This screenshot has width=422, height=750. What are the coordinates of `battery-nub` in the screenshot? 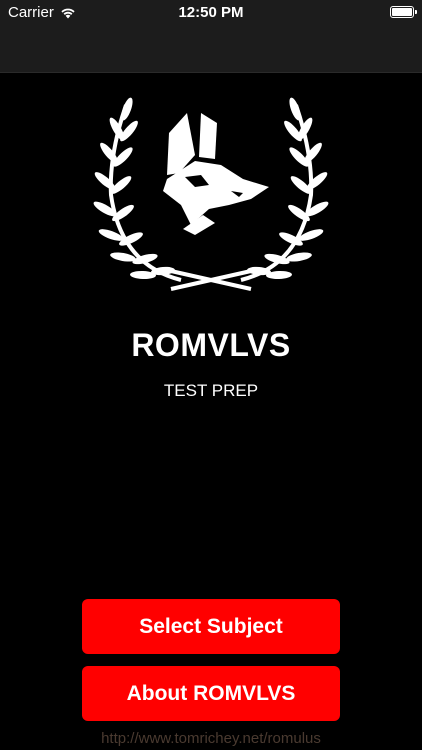 It's located at (416, 12).